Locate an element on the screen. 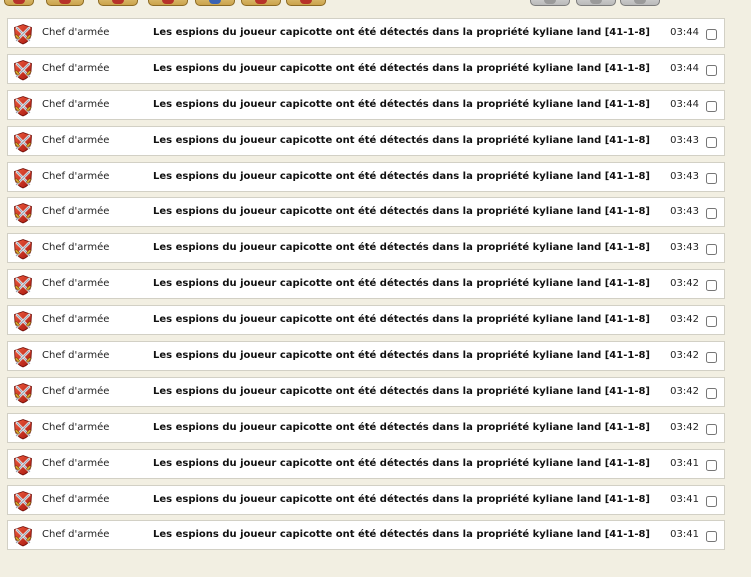 This screenshot has height=577, width=751. category-tab-bar is located at coordinates (375, 3).